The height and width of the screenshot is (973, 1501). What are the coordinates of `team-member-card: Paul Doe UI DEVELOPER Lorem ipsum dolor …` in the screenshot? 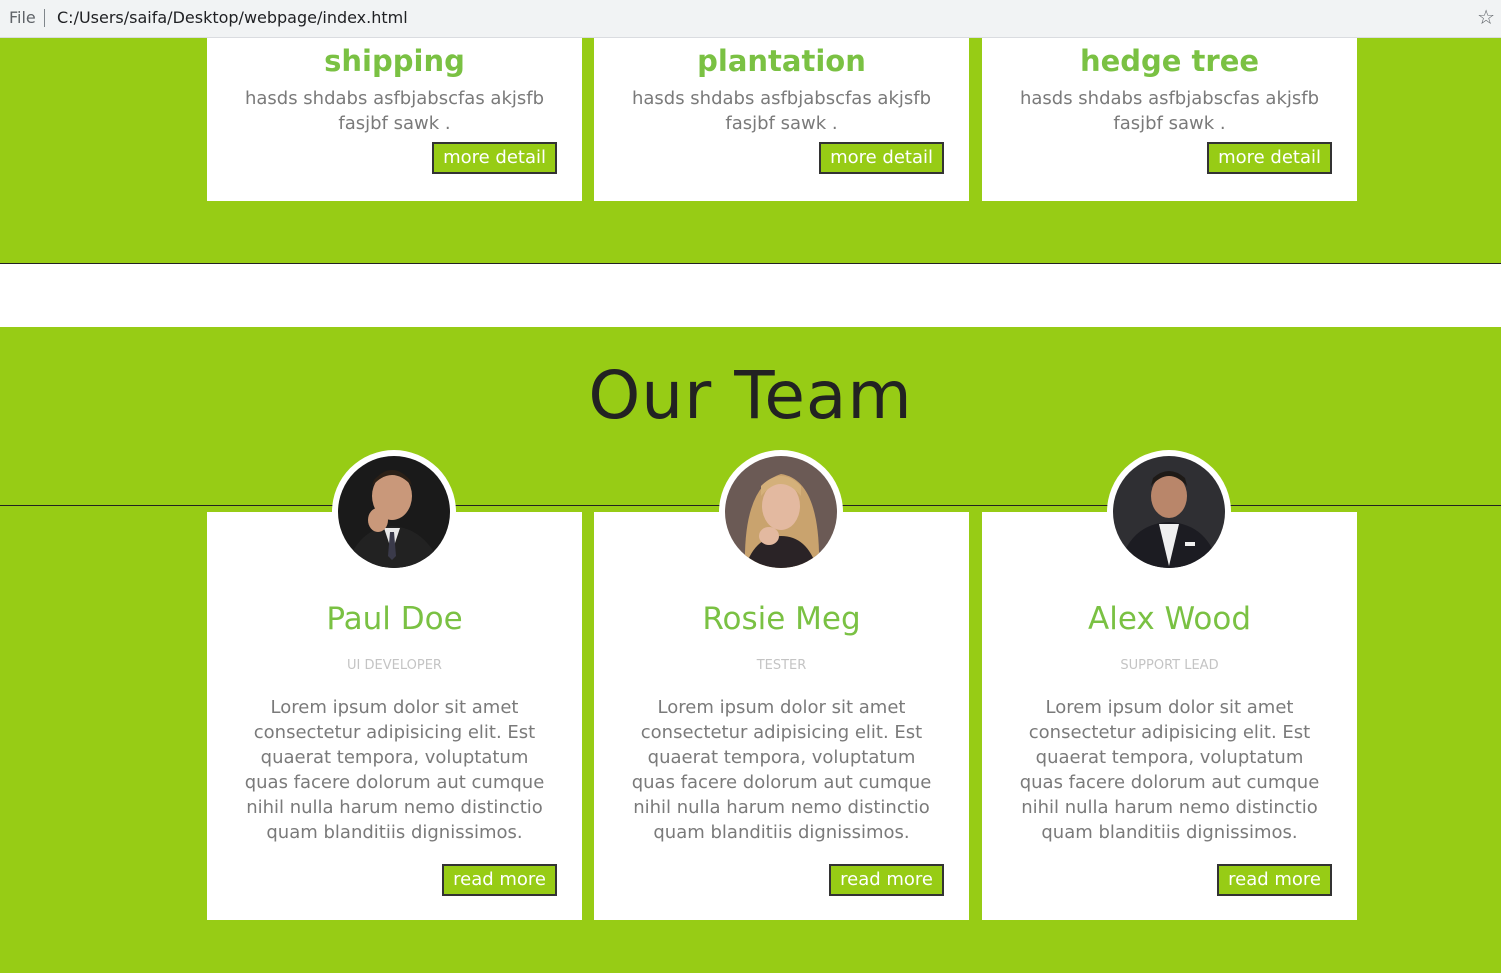 It's located at (394, 685).